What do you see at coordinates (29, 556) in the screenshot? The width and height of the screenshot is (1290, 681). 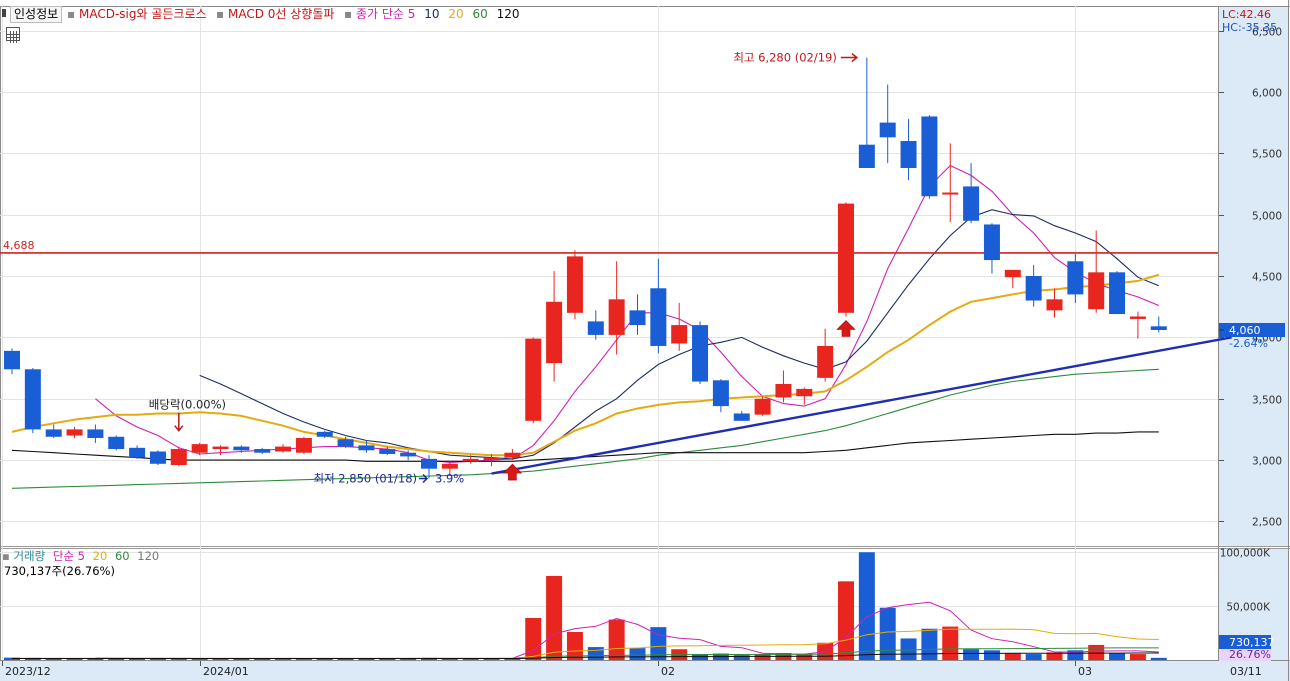 I see `volume-title: 거래량` at bounding box center [29, 556].